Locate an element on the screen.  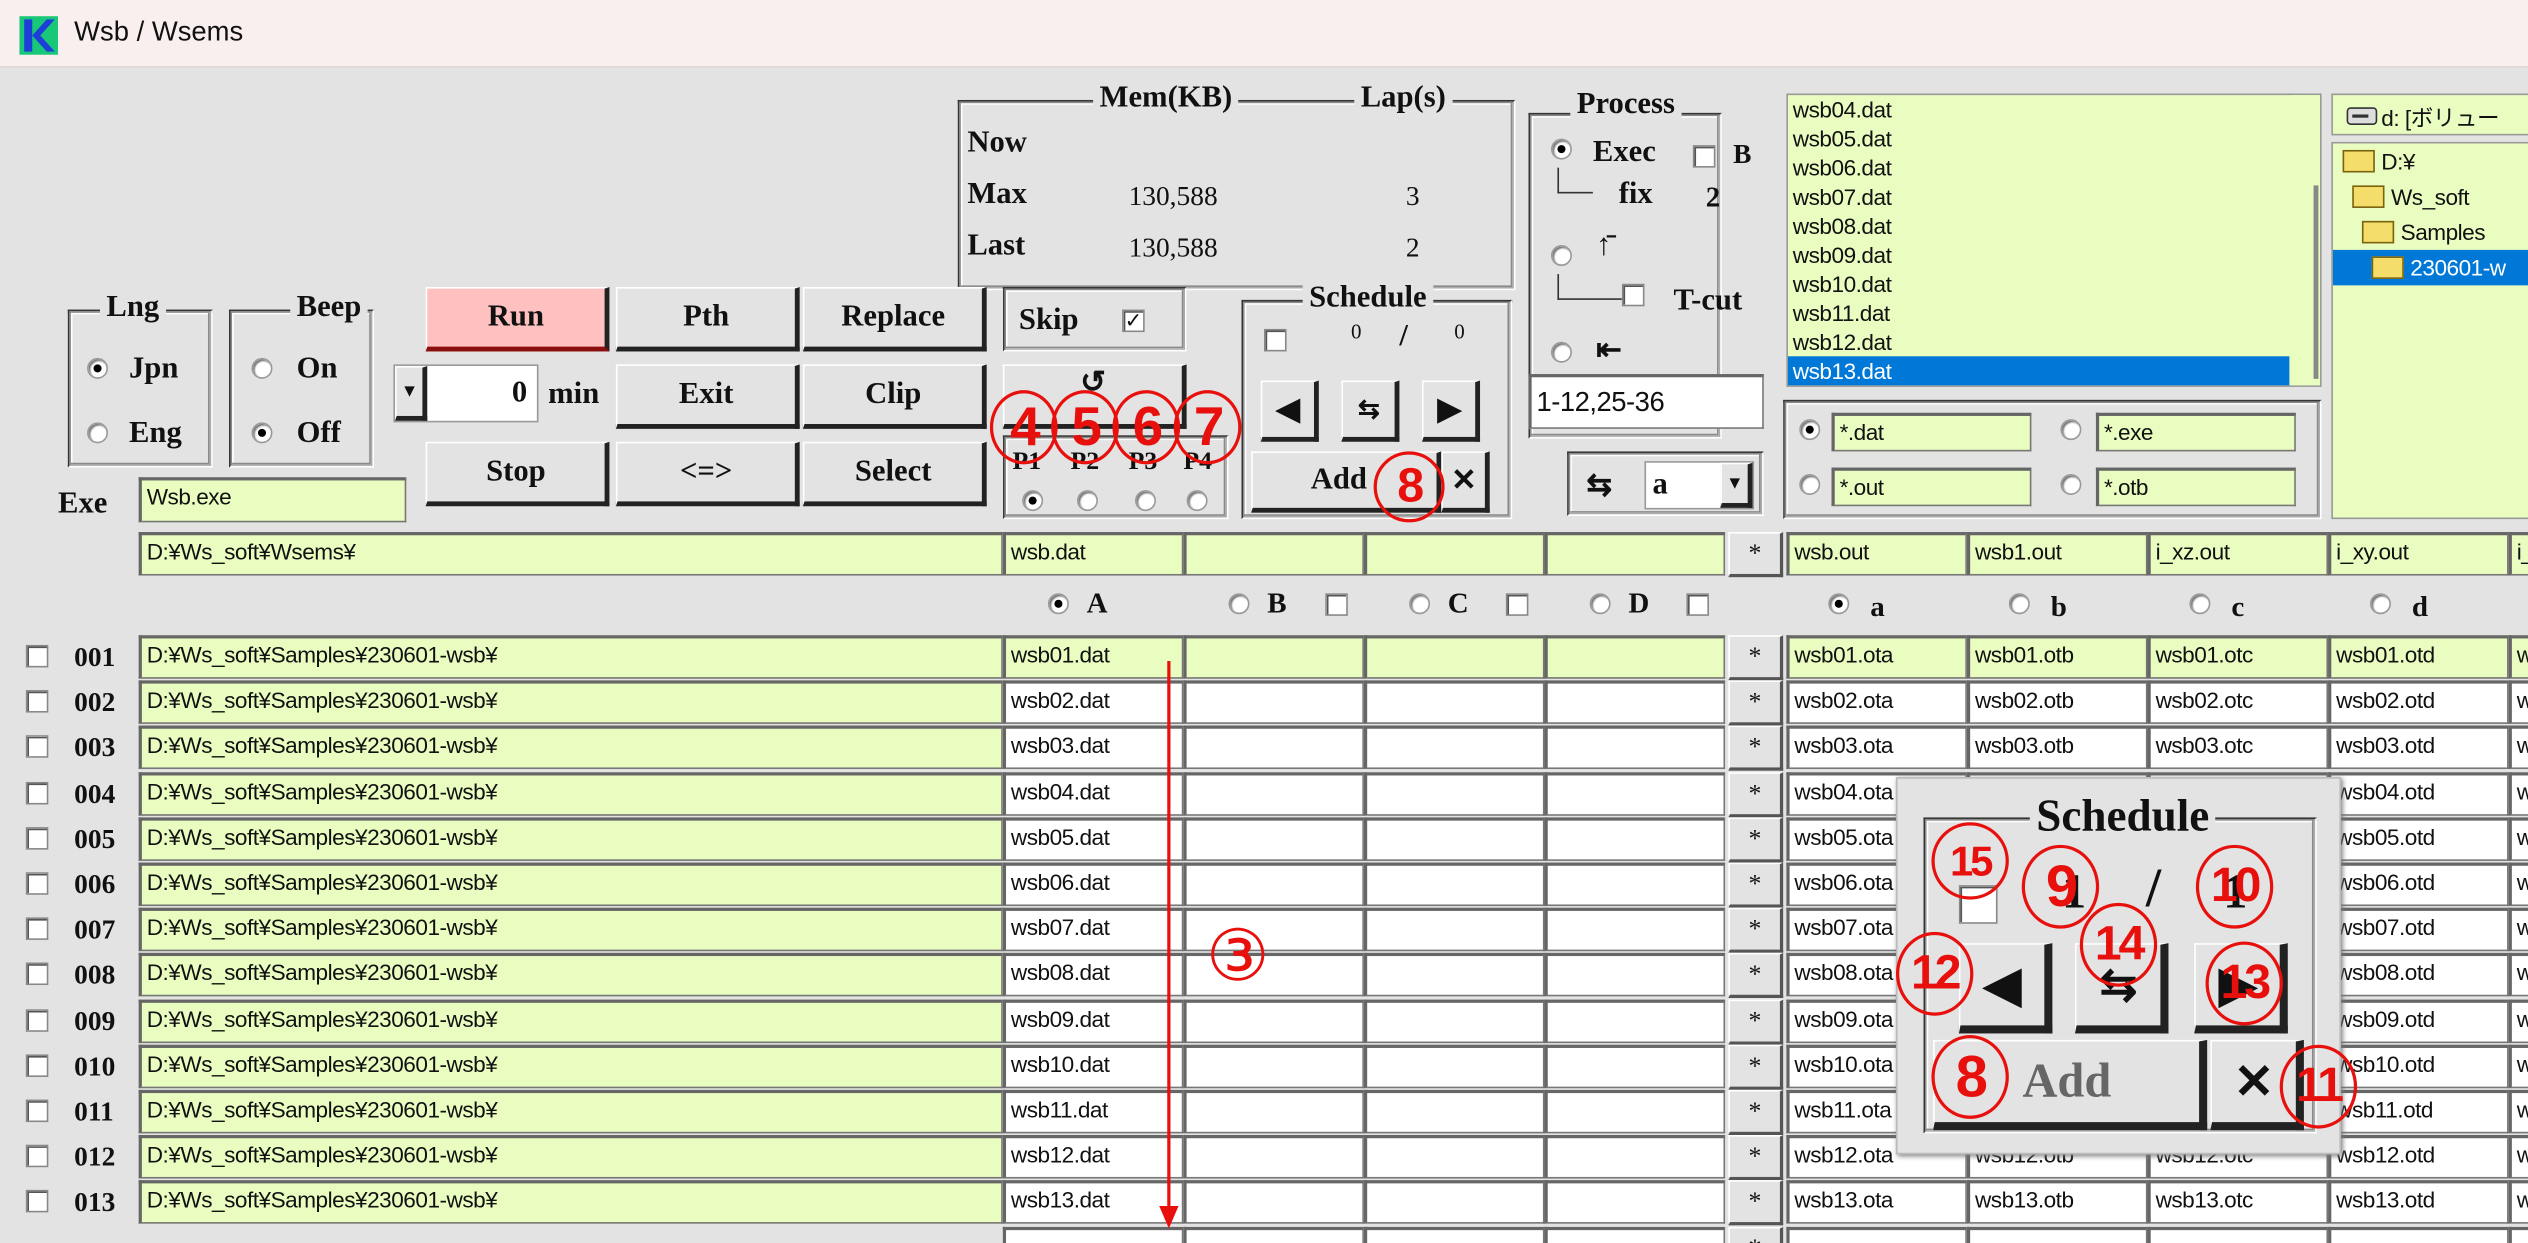
schedule-prev-button: ◀ is located at coordinates (1289, 411).